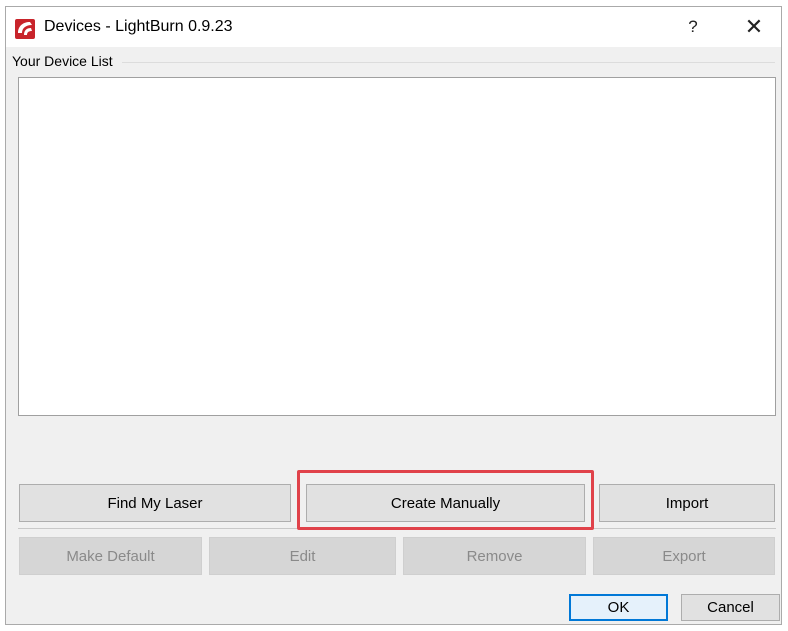  What do you see at coordinates (138, 26) in the screenshot?
I see `window-title: Devices - LightBurn 0.9.23` at bounding box center [138, 26].